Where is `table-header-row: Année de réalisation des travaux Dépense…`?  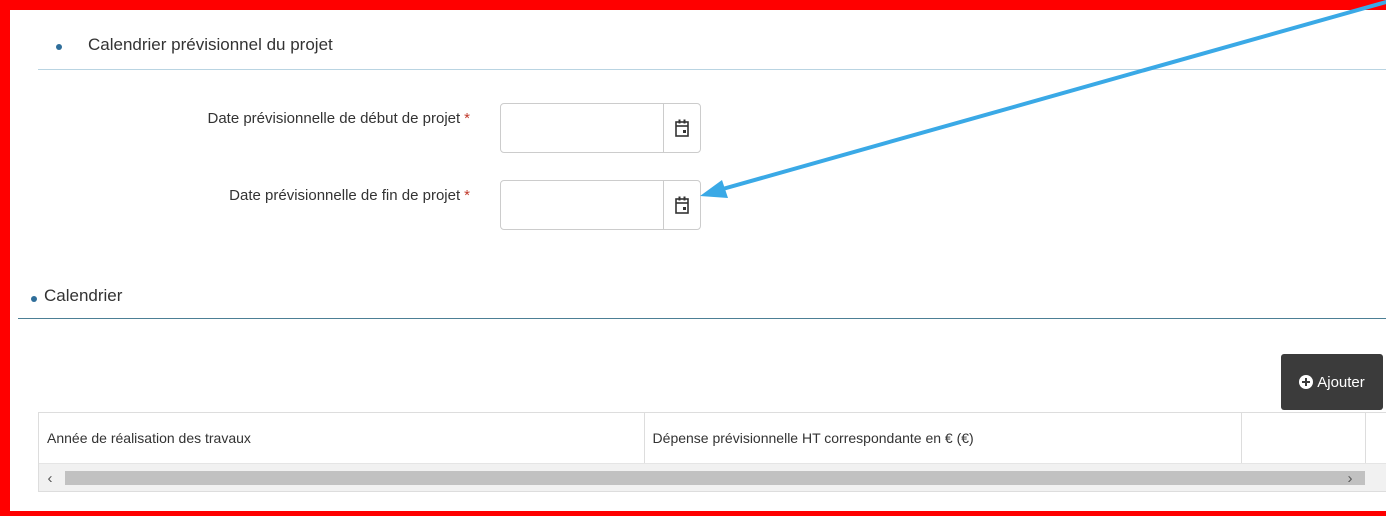 table-header-row: Année de réalisation des travaux Dépense… is located at coordinates (712, 438).